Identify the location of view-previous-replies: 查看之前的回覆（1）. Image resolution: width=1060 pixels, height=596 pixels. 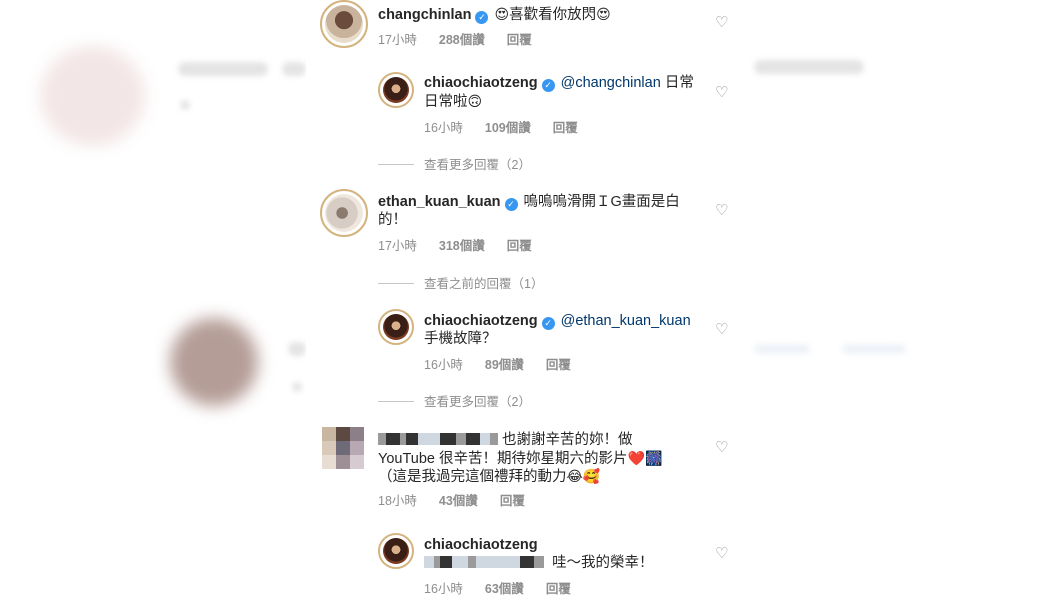
(460, 282).